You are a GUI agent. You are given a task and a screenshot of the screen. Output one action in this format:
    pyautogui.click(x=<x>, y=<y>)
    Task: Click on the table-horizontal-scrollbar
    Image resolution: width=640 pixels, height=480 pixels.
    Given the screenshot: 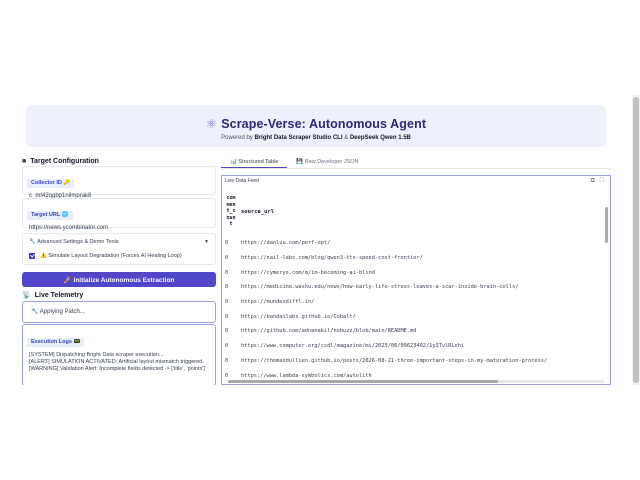 What is the action you would take?
    pyautogui.click(x=416, y=381)
    